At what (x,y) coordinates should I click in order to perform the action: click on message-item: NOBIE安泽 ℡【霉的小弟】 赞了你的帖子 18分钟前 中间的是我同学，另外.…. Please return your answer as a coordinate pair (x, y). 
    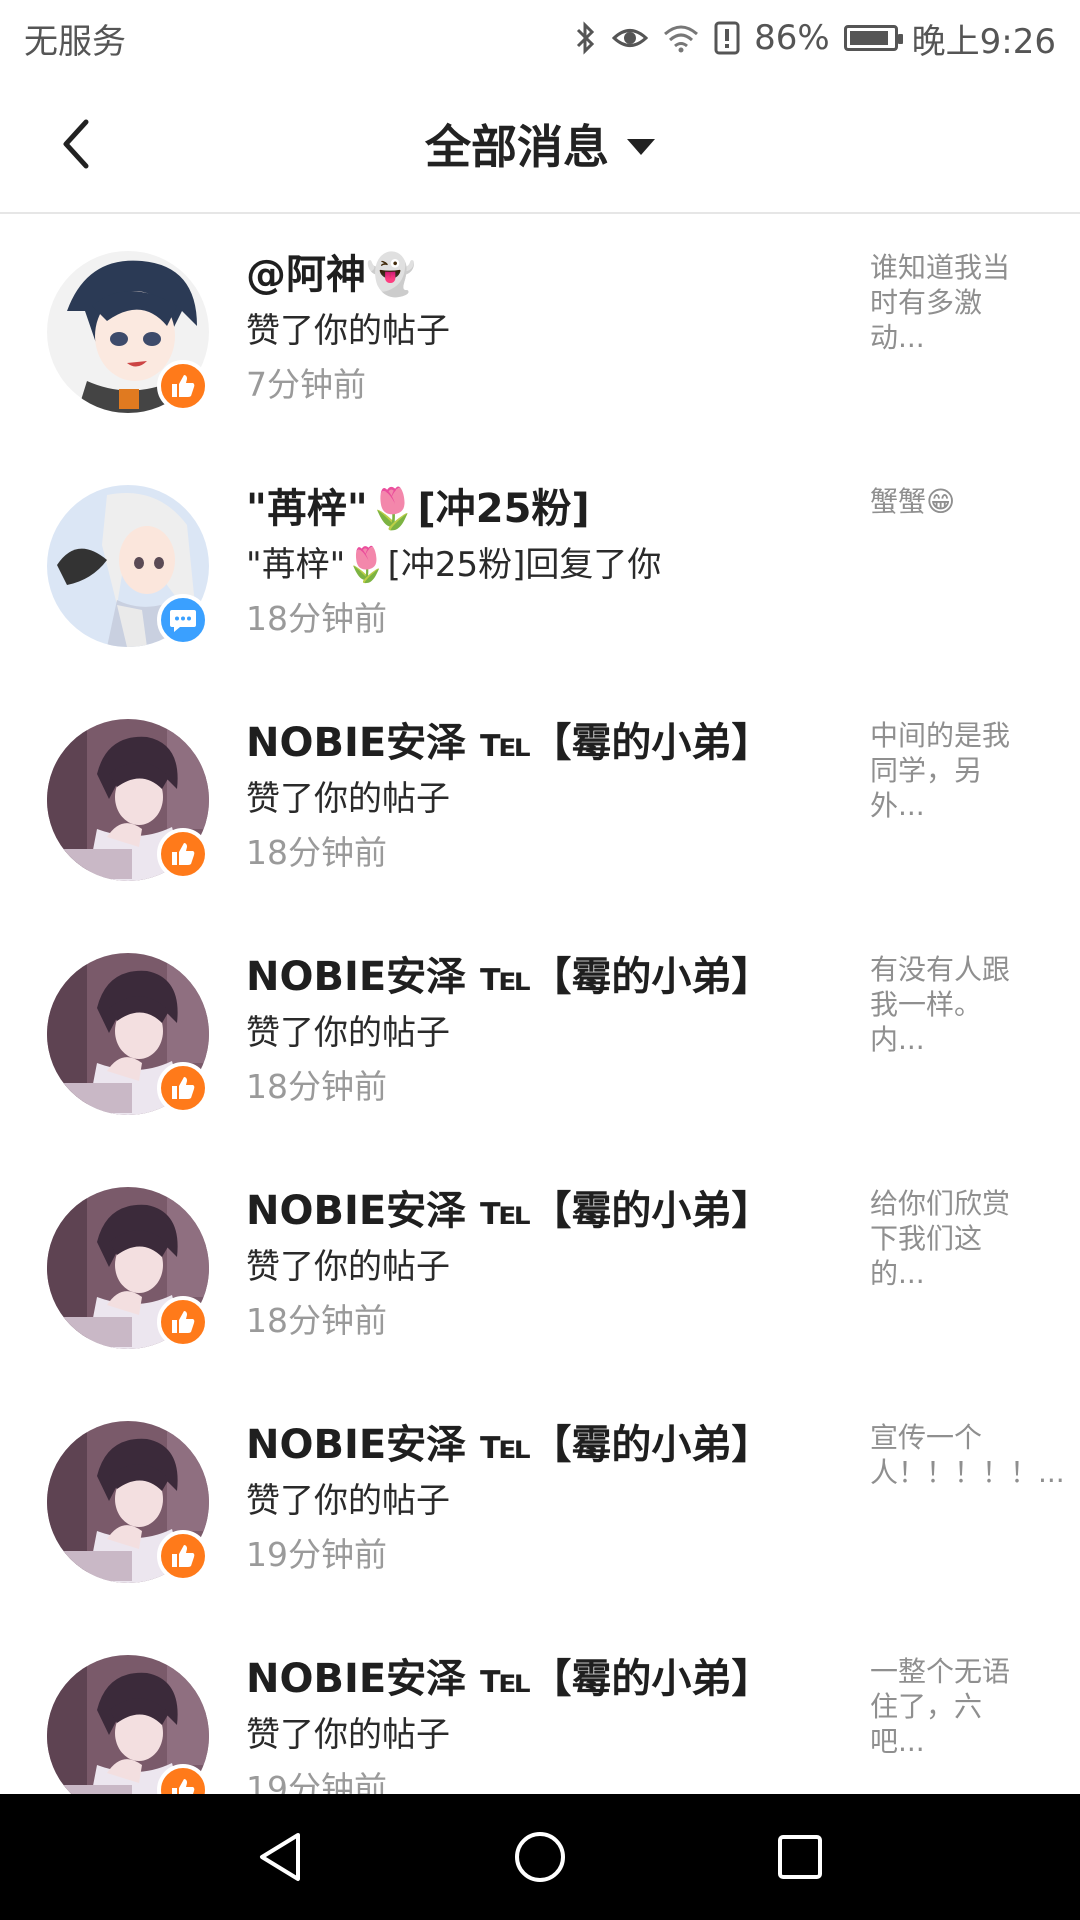
    Looking at the image, I should click on (540, 801).